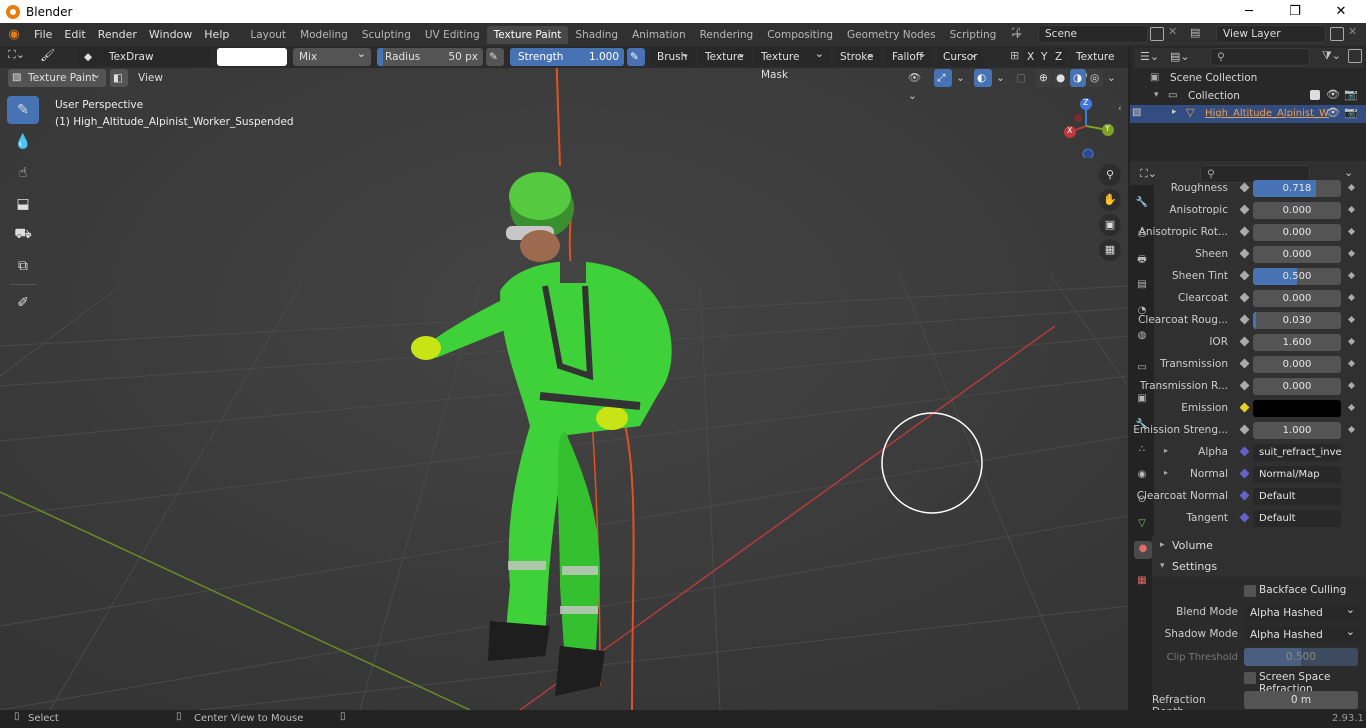 This screenshot has width=1366, height=728. I want to click on tab-compositing: Compositing, so click(800, 35).